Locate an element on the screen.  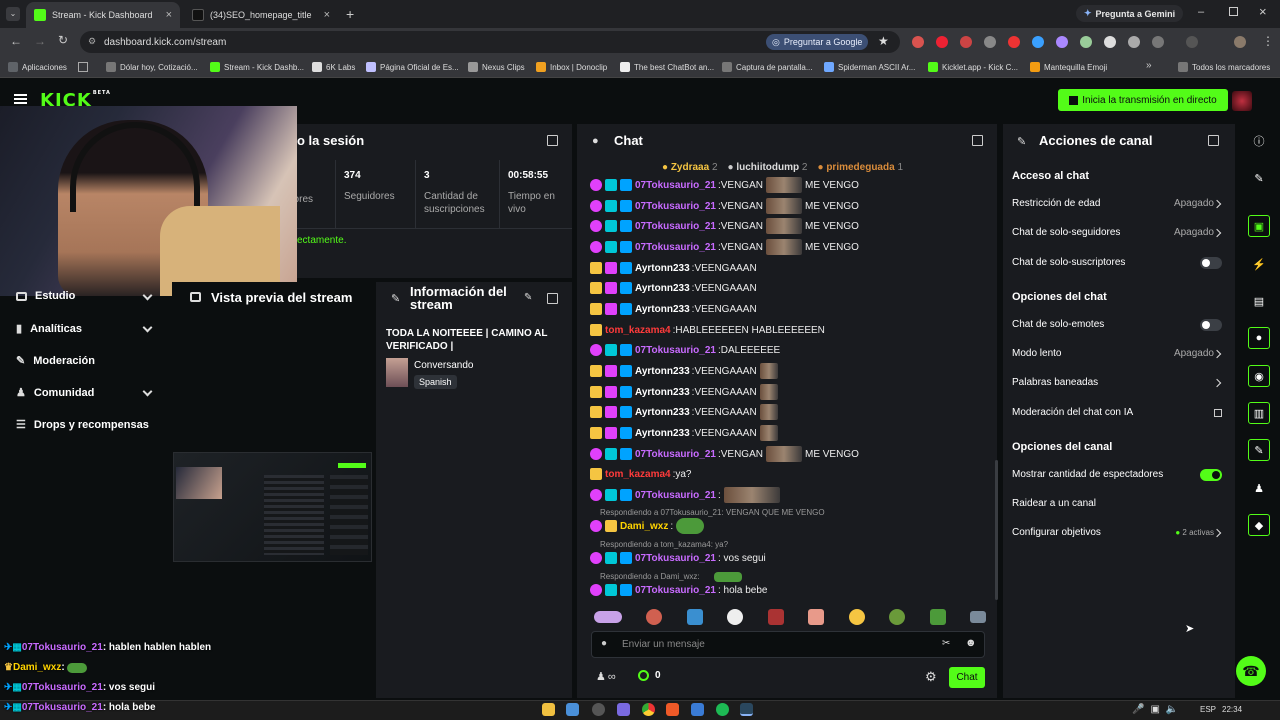
new-tab-button: + is located at coordinates (350, 14).